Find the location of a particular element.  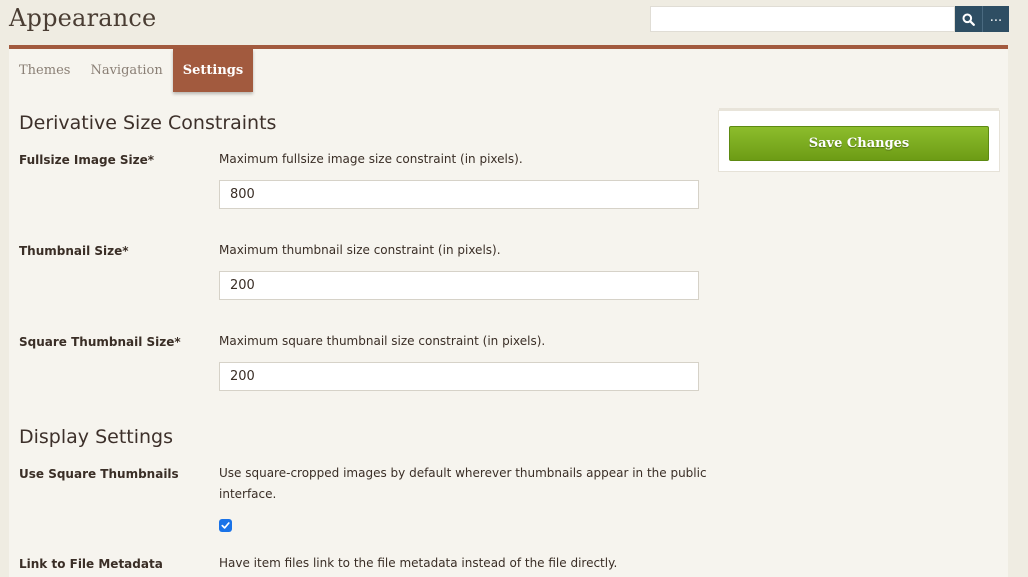

search-input is located at coordinates (802, 19).